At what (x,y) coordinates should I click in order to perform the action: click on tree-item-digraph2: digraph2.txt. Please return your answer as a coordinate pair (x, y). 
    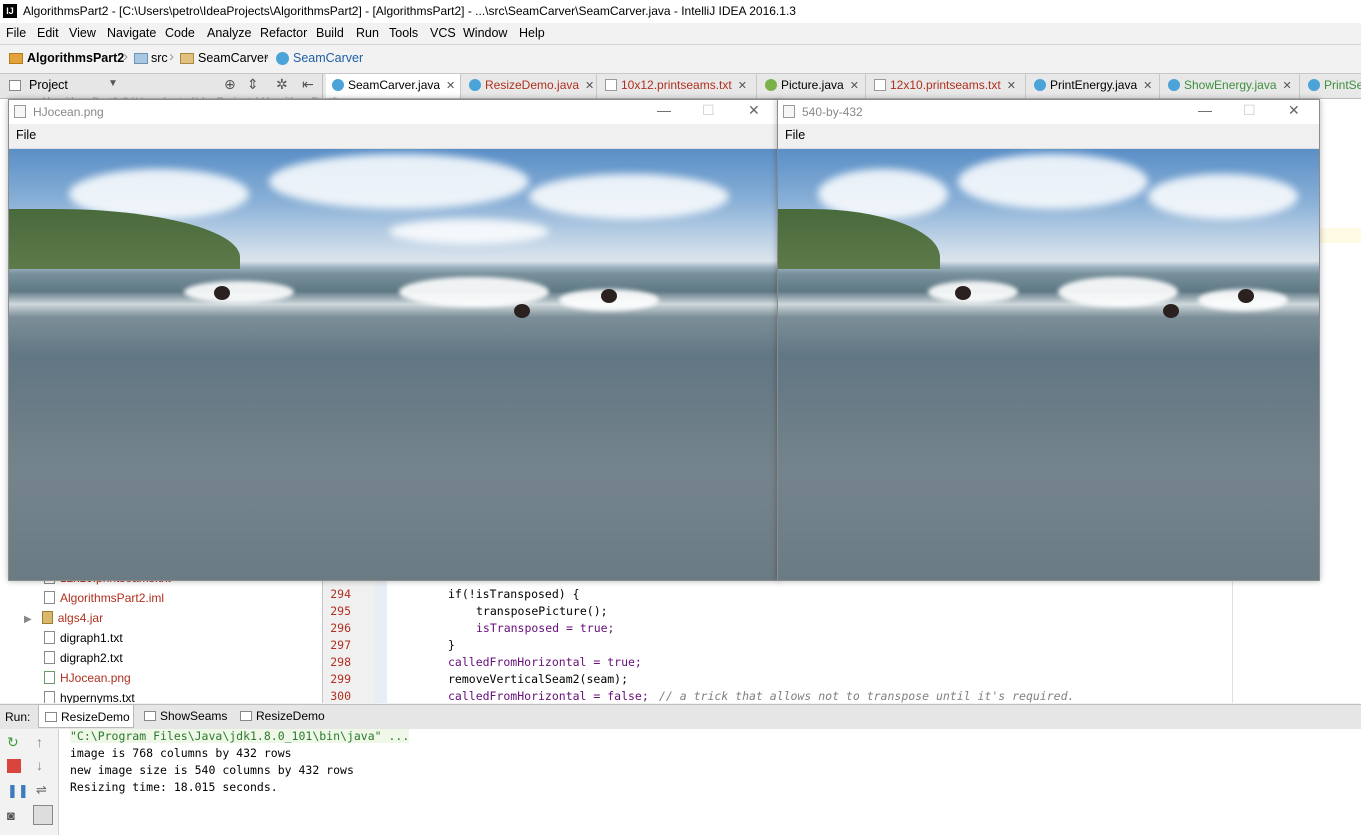
    Looking at the image, I should click on (83, 658).